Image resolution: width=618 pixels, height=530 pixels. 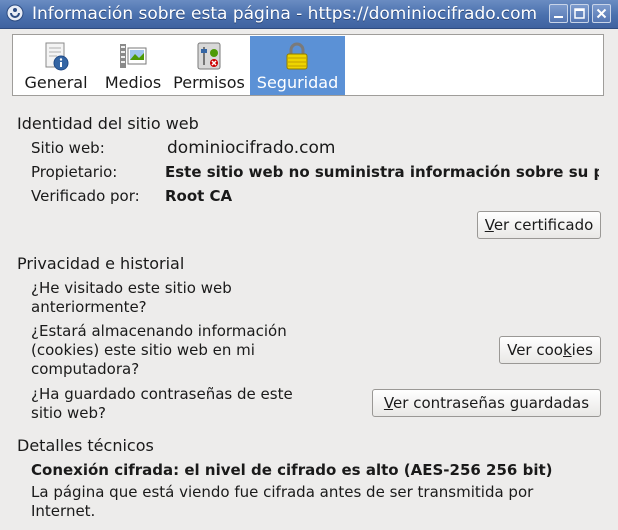 What do you see at coordinates (251, 148) in the screenshot?
I see `site-value: dominiocifrado.com` at bounding box center [251, 148].